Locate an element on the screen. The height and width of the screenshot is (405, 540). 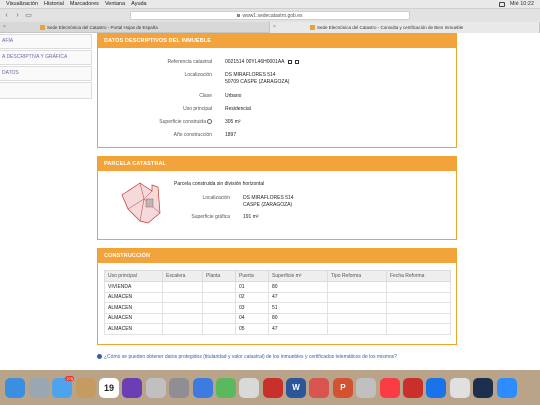
cell-superficie: 80 is located at coordinates (298, 287).